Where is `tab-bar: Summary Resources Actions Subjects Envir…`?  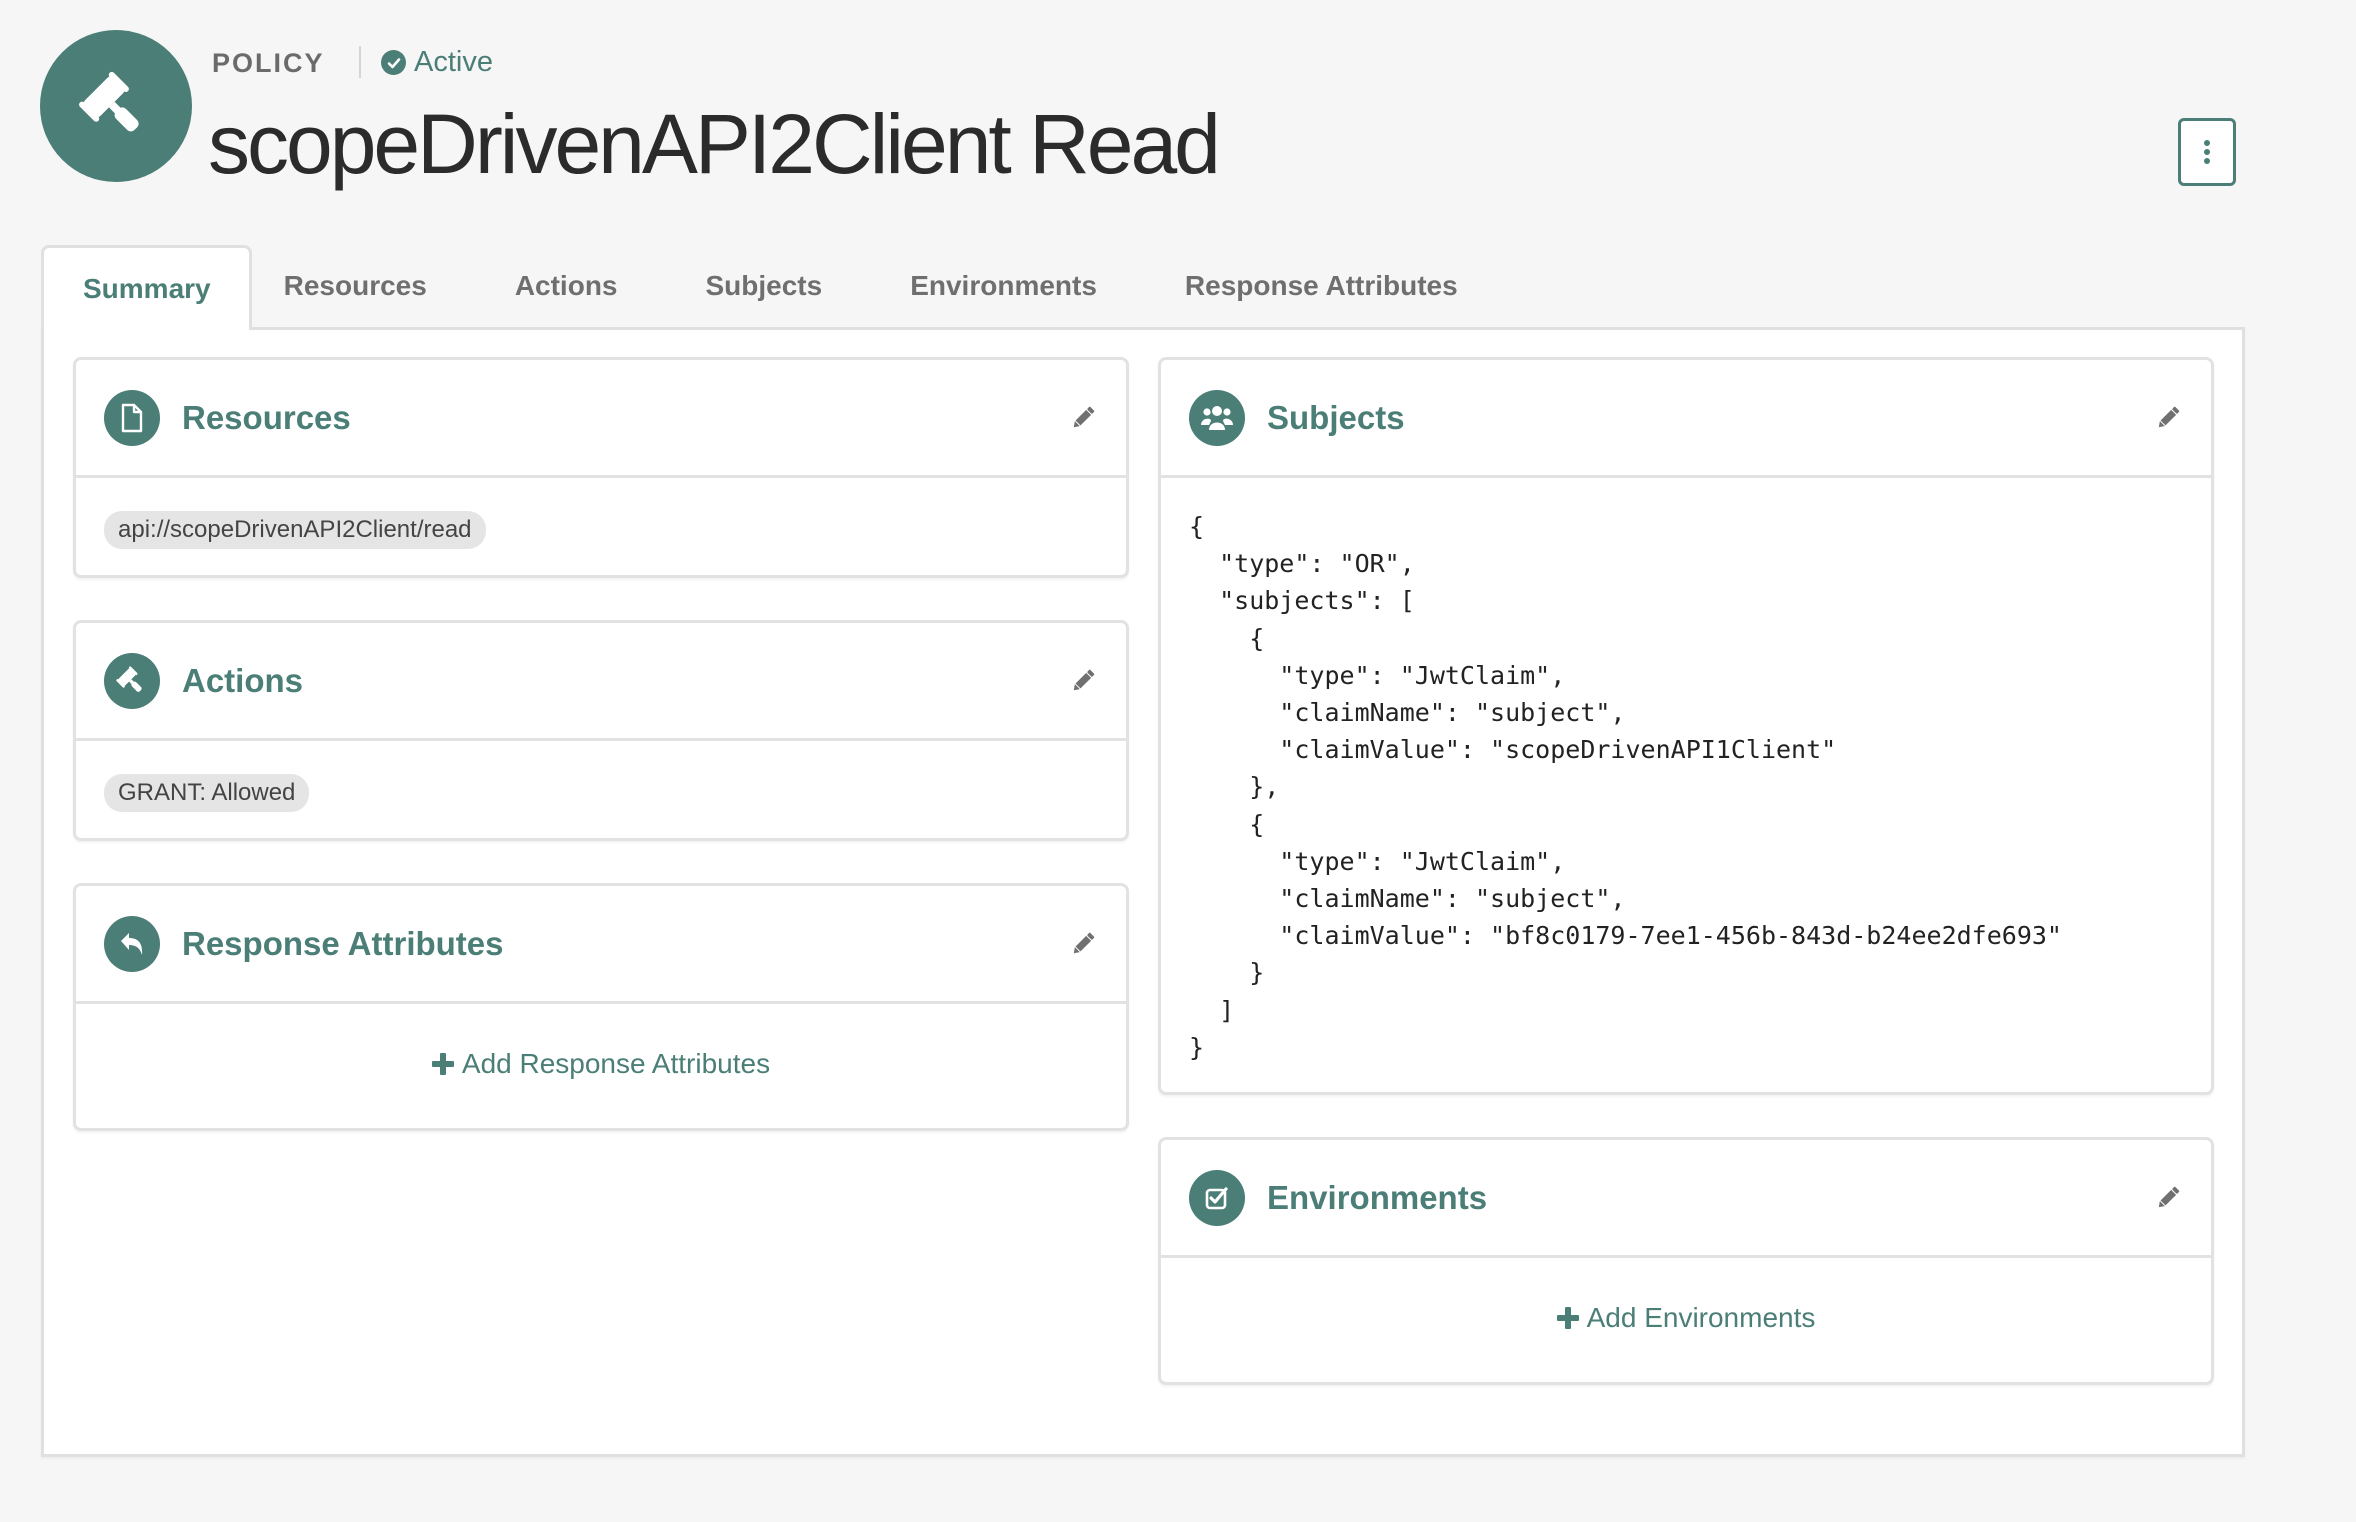 tab-bar: Summary Resources Actions Subjects Envir… is located at coordinates (749, 287).